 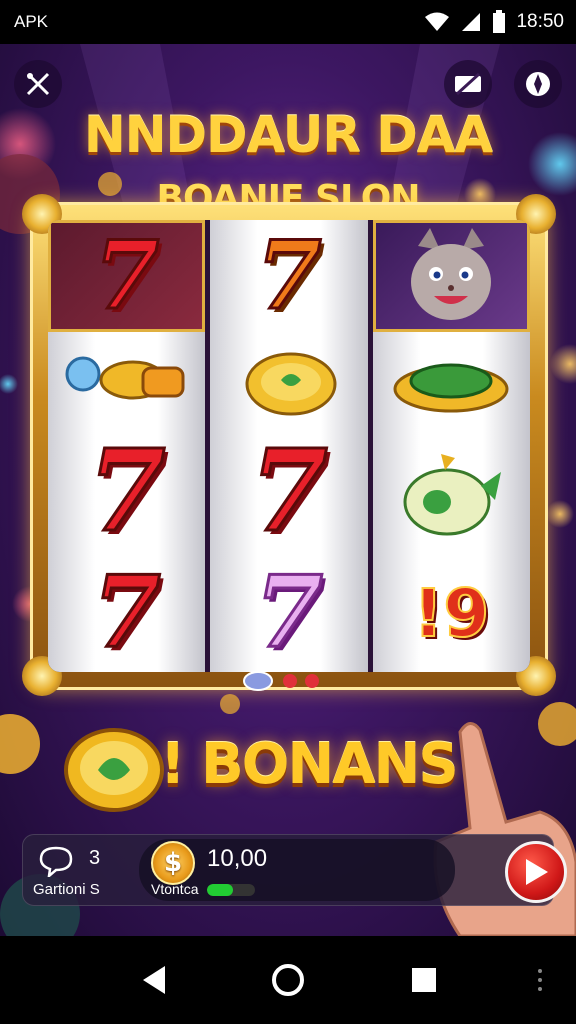 I want to click on reel-3: !9, so click(x=451, y=446).